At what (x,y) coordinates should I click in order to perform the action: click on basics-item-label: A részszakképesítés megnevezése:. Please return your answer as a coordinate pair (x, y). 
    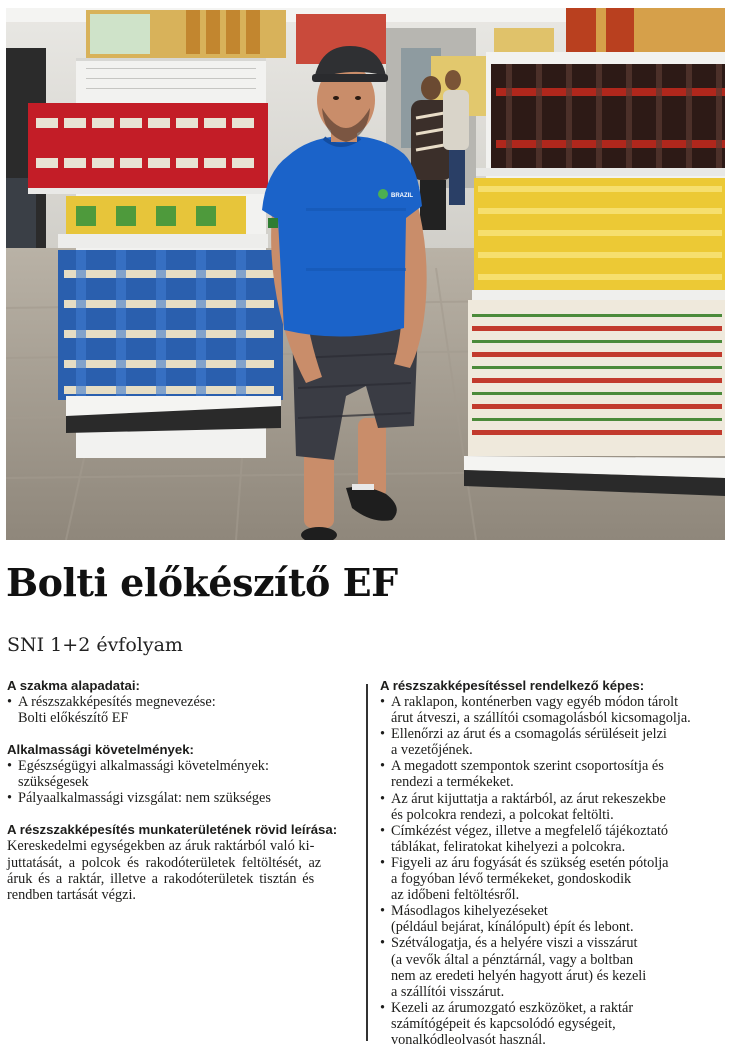
    Looking at the image, I should click on (117, 702).